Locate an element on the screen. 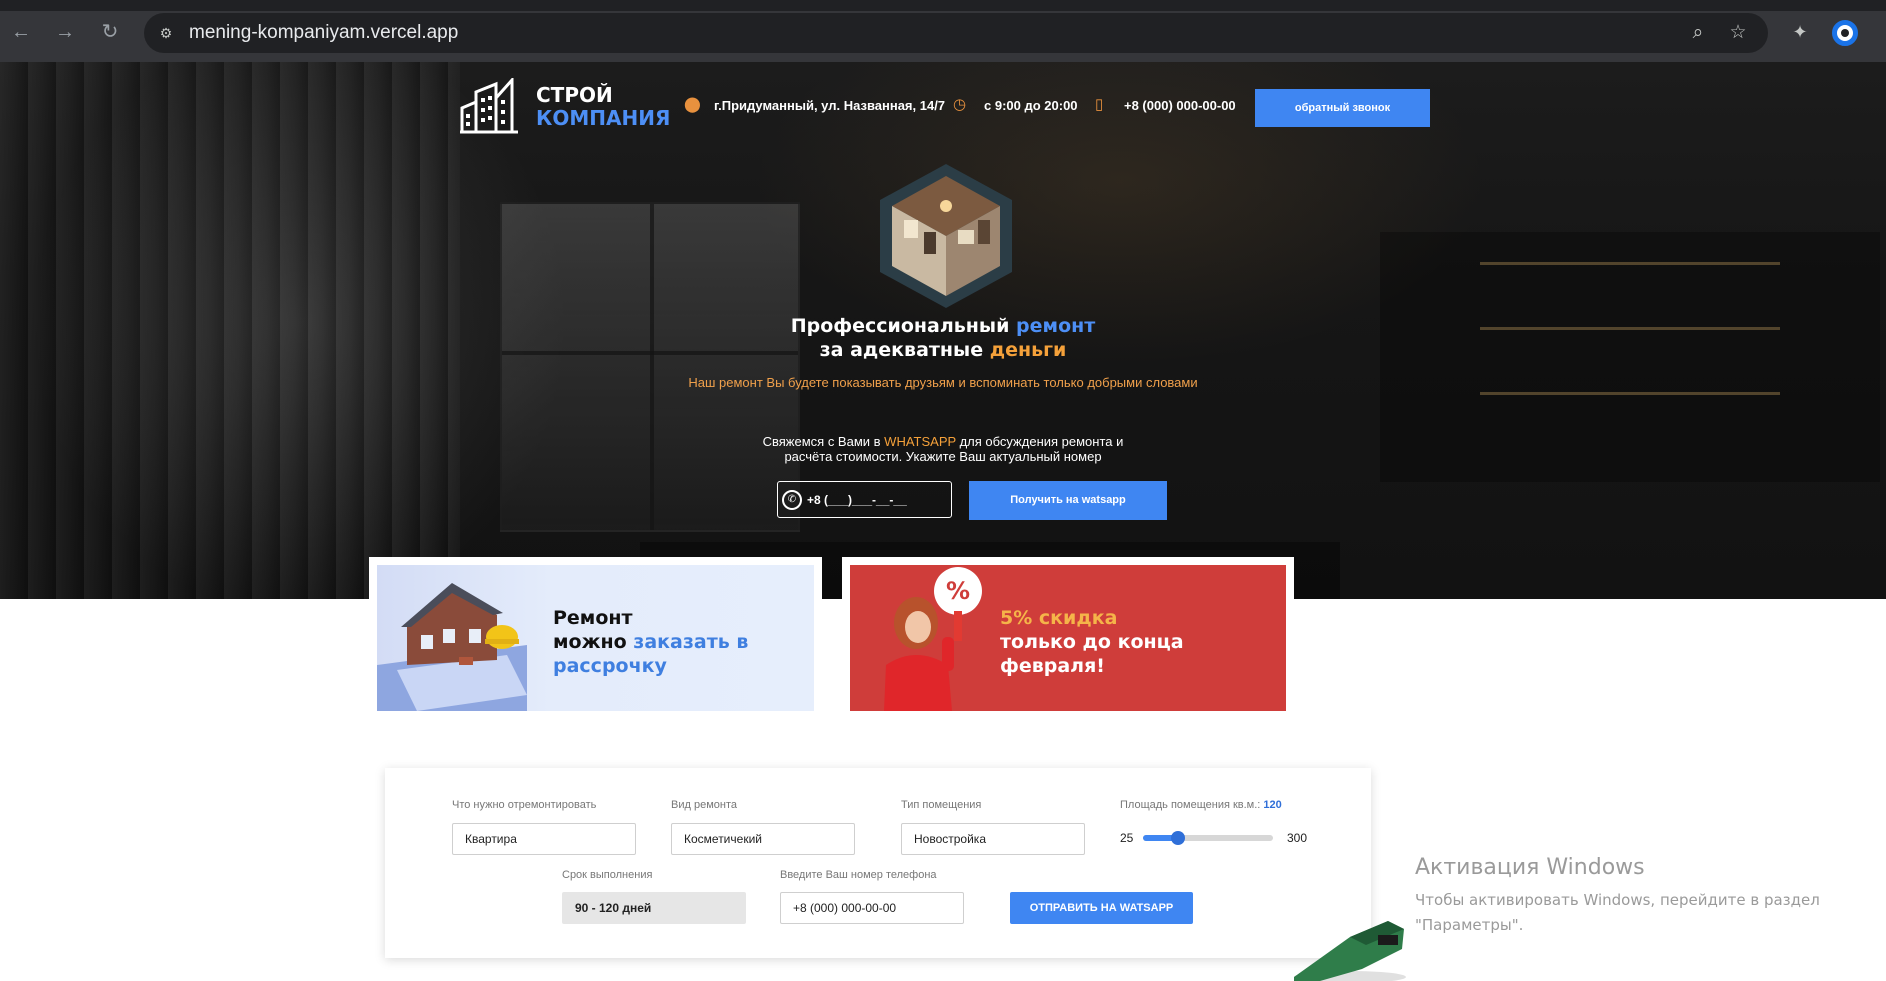  arrow-right-icon: → is located at coordinates (65, 32).